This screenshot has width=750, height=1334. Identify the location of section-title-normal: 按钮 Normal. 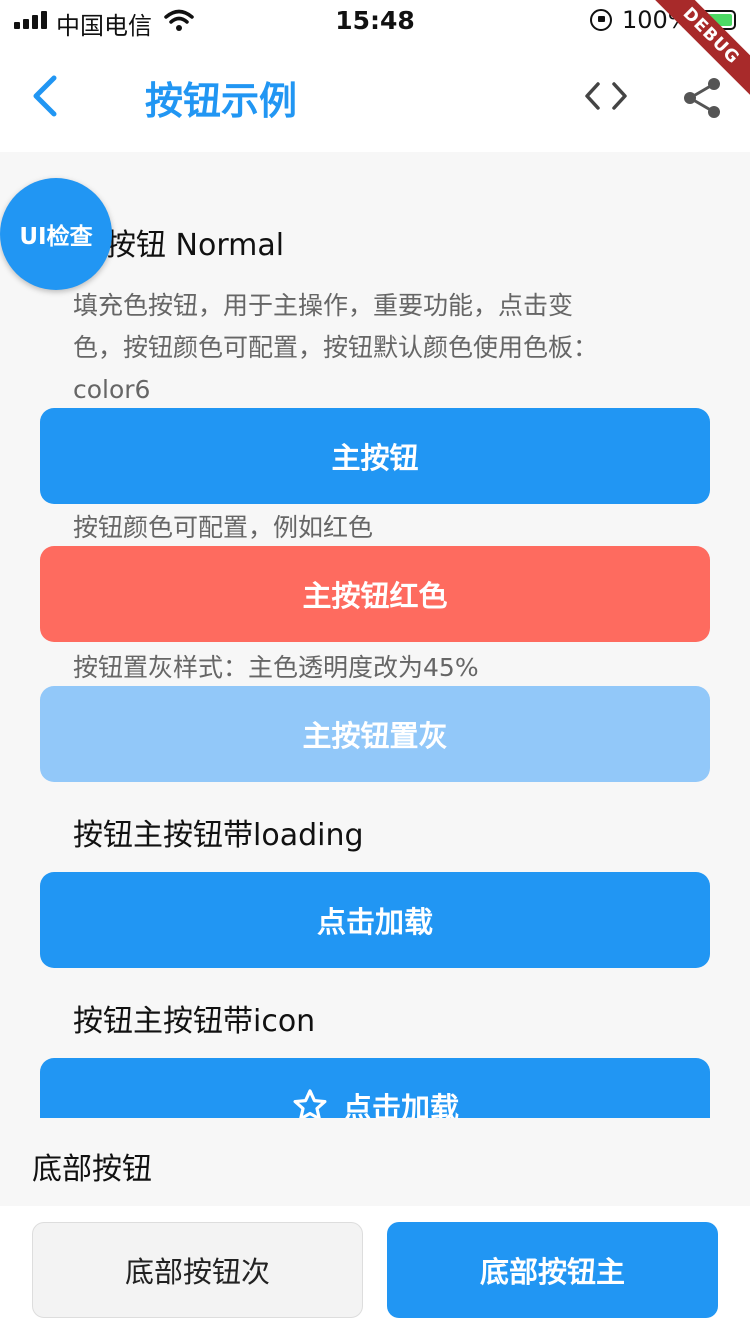
(195, 245).